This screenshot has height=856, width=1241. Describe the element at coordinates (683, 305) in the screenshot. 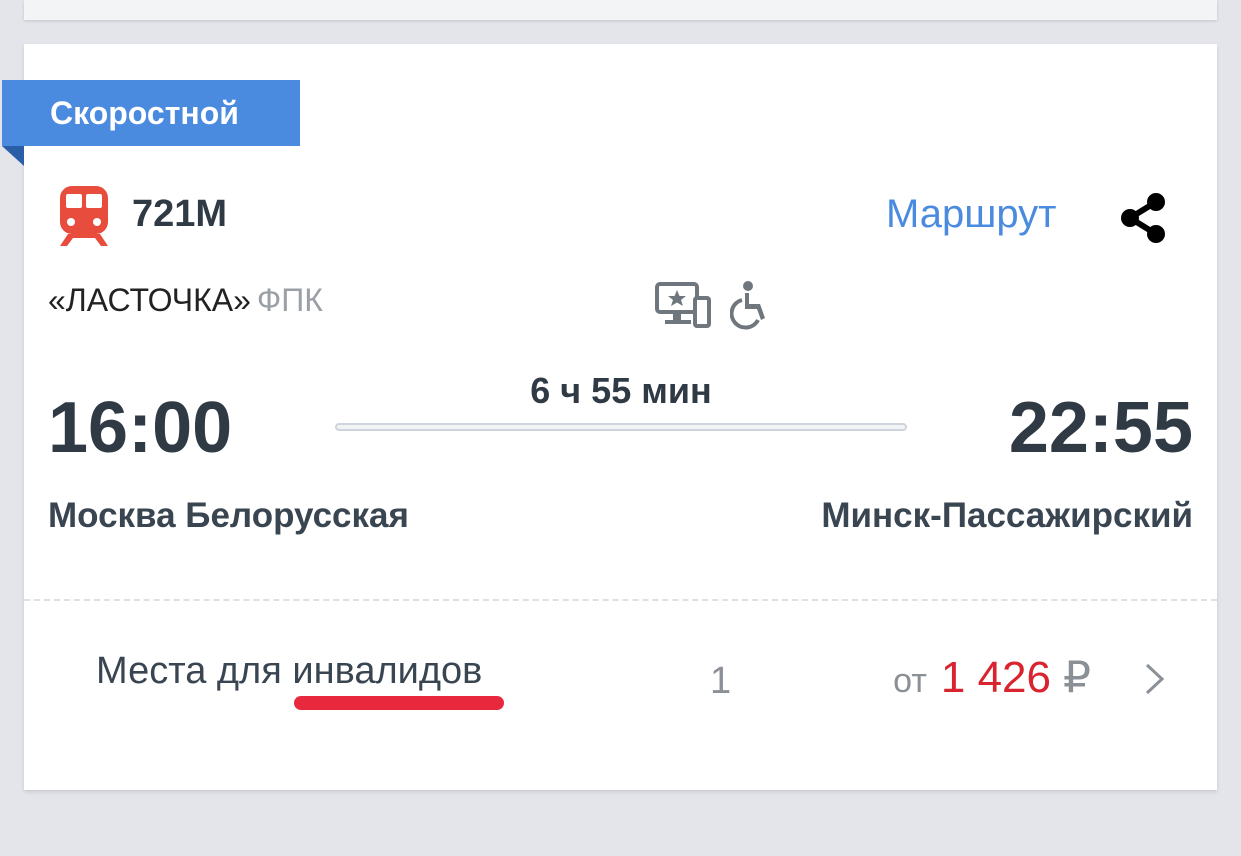

I see `media-screen-icon` at that location.